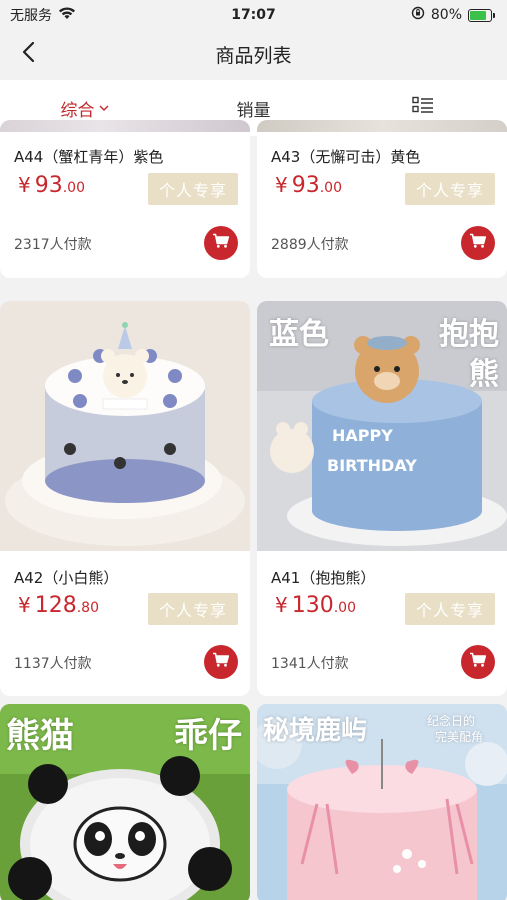 The width and height of the screenshot is (507, 900). I want to click on product-image: 熊猫 乖仔, so click(125, 802).